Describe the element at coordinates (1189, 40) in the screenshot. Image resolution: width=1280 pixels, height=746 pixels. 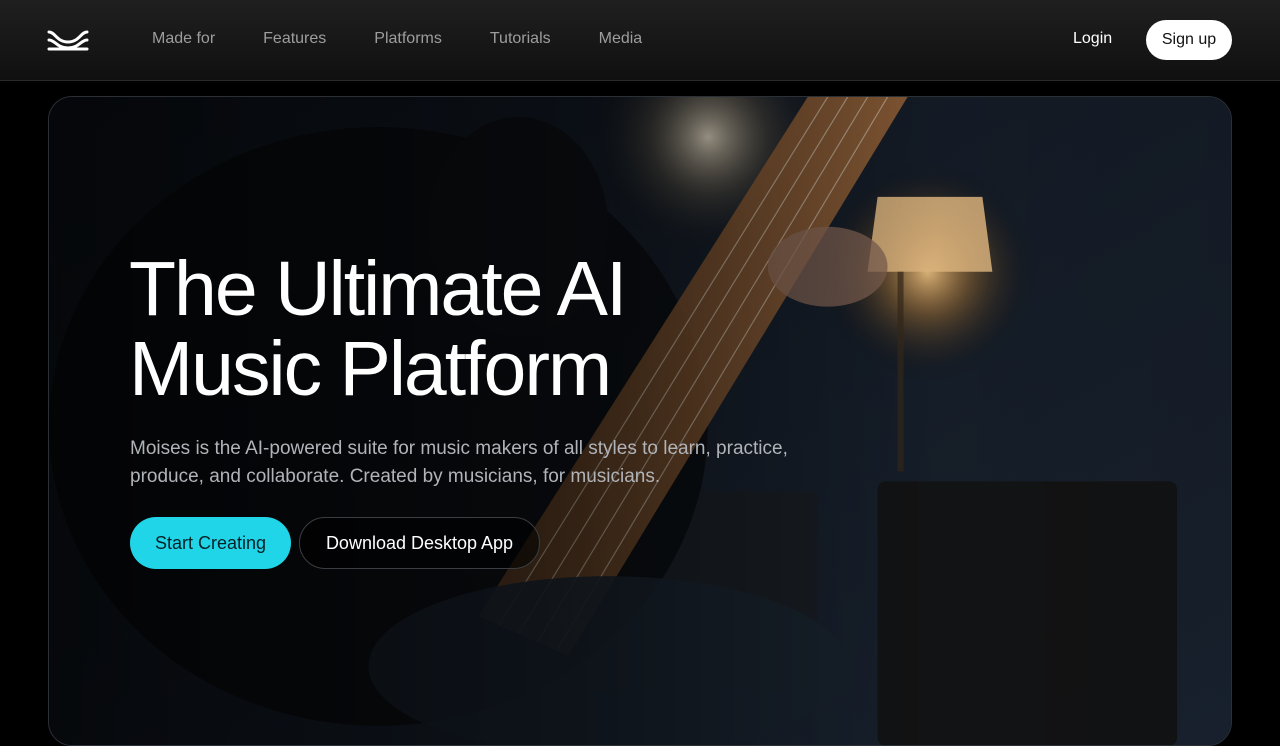
I see `signup-button: Sign up` at that location.